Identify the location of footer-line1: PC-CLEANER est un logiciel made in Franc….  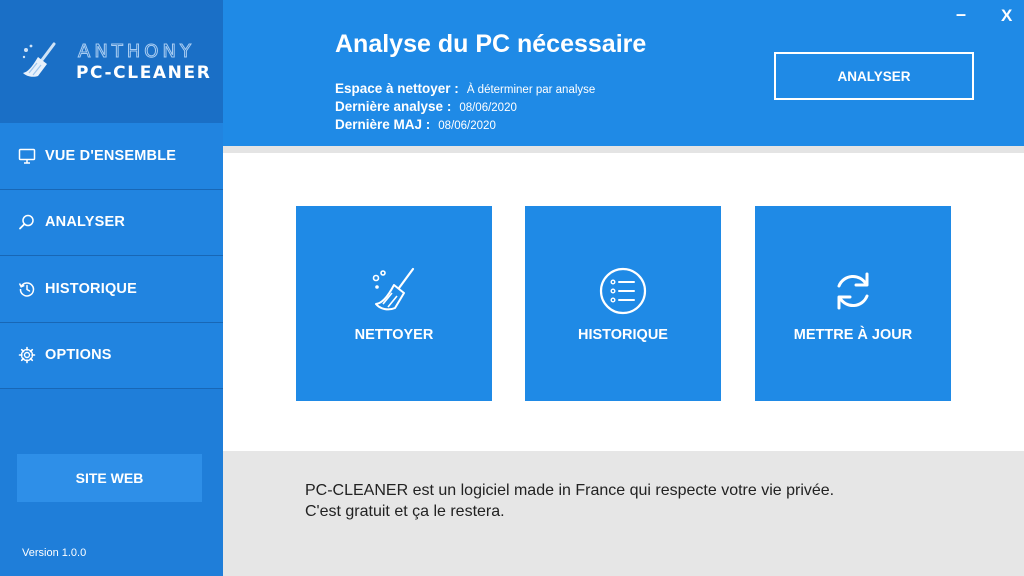
(570, 490).